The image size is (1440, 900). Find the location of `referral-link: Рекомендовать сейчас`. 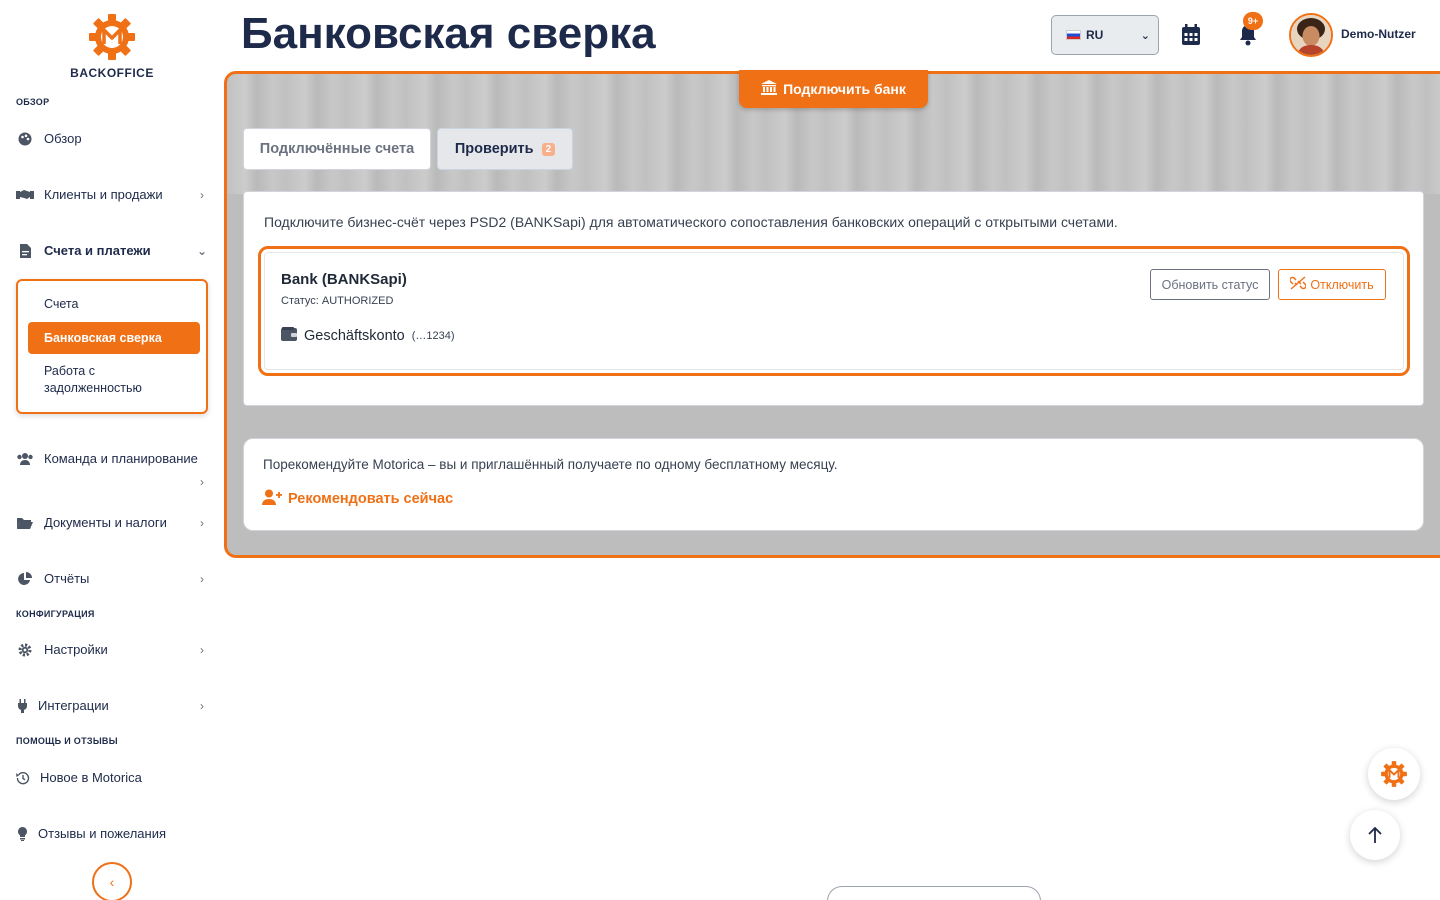

referral-link: Рекомендовать сейчас is located at coordinates (357, 499).